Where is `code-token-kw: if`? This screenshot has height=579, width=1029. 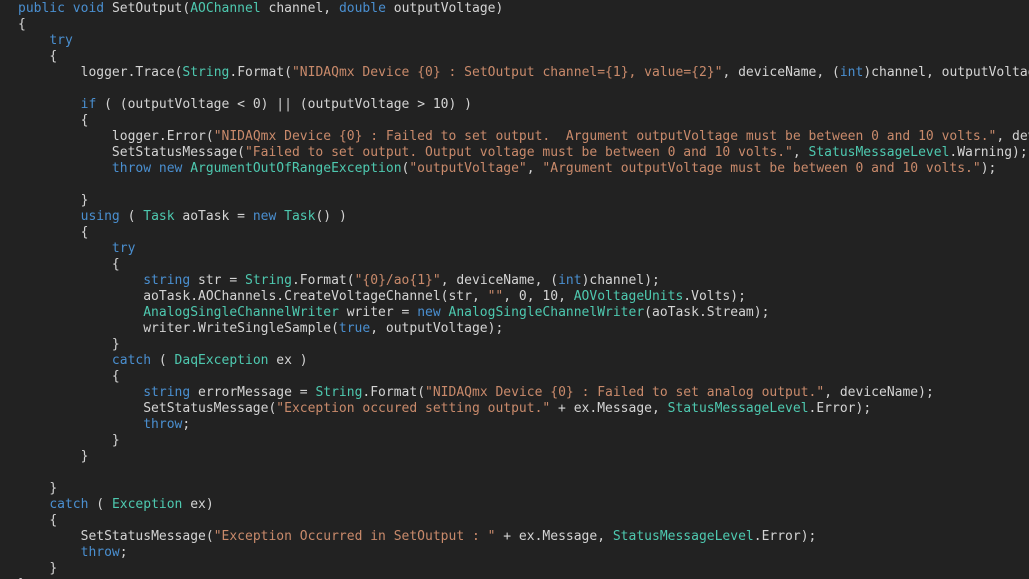 code-token-kw: if is located at coordinates (88, 104).